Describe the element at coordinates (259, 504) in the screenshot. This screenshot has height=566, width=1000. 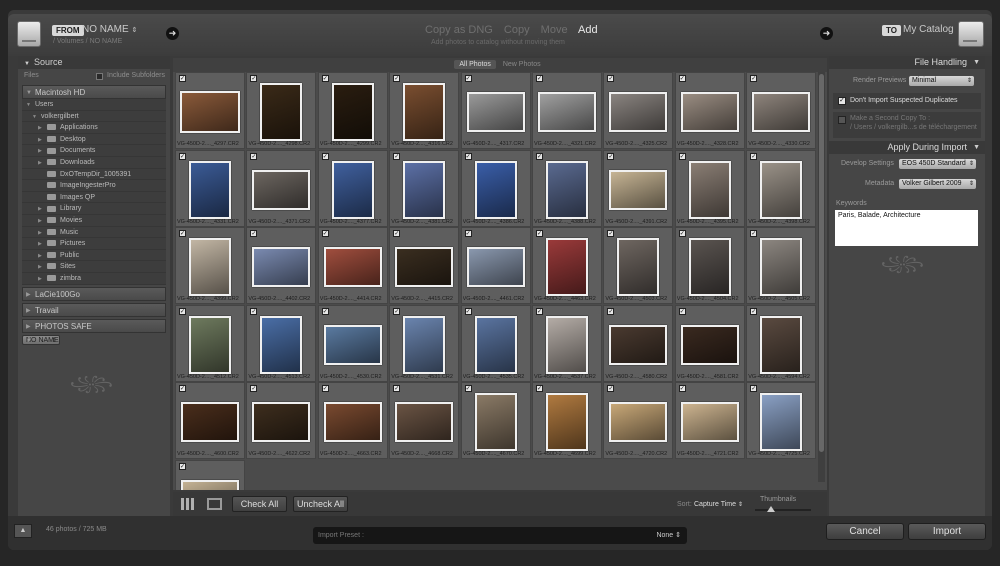
I see `check-all-button: Check All` at that location.